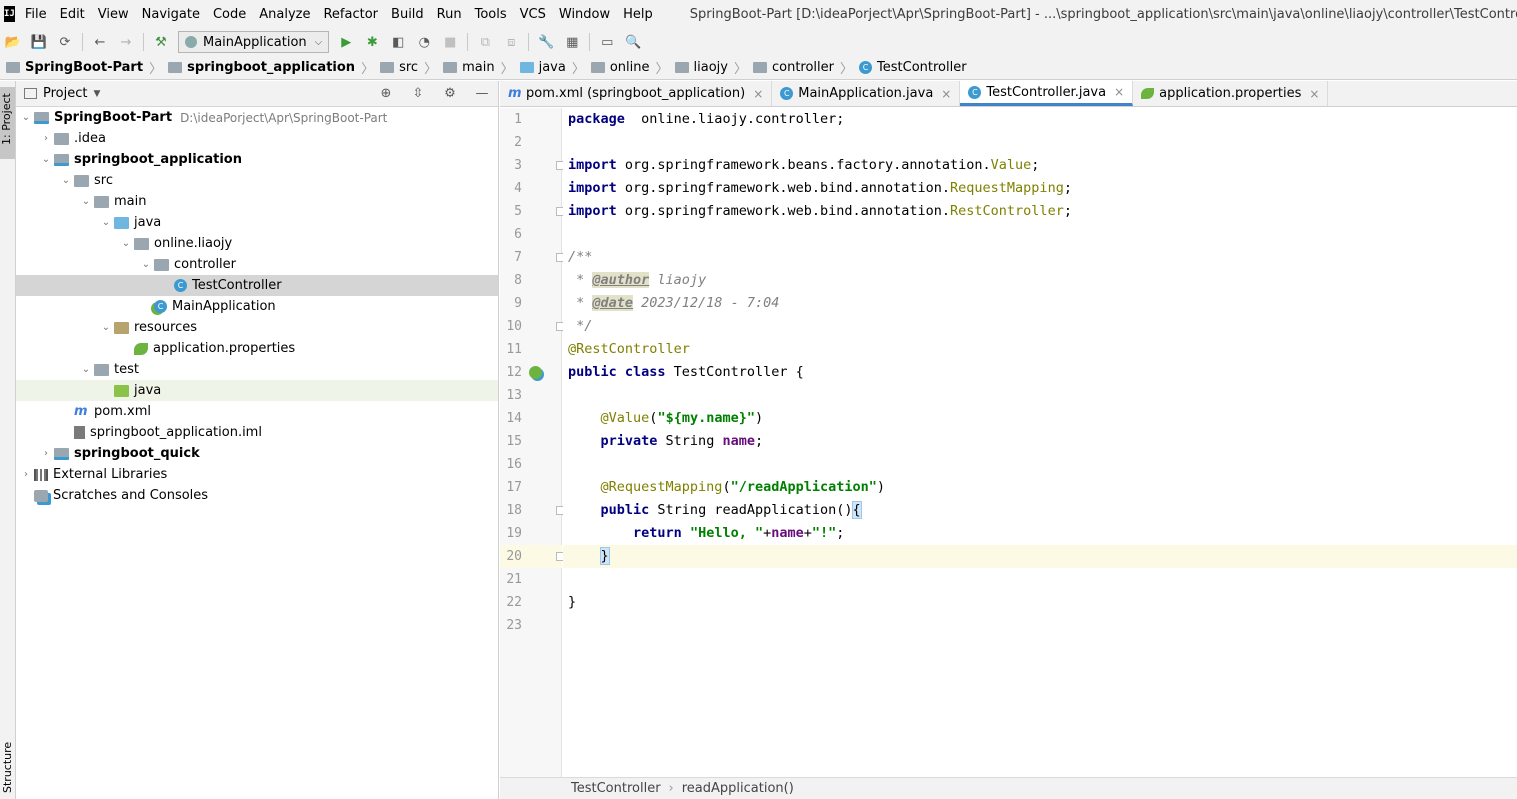 The width and height of the screenshot is (1517, 799). Describe the element at coordinates (572, 42) in the screenshot. I see `project-structure-icon: ▦` at that location.